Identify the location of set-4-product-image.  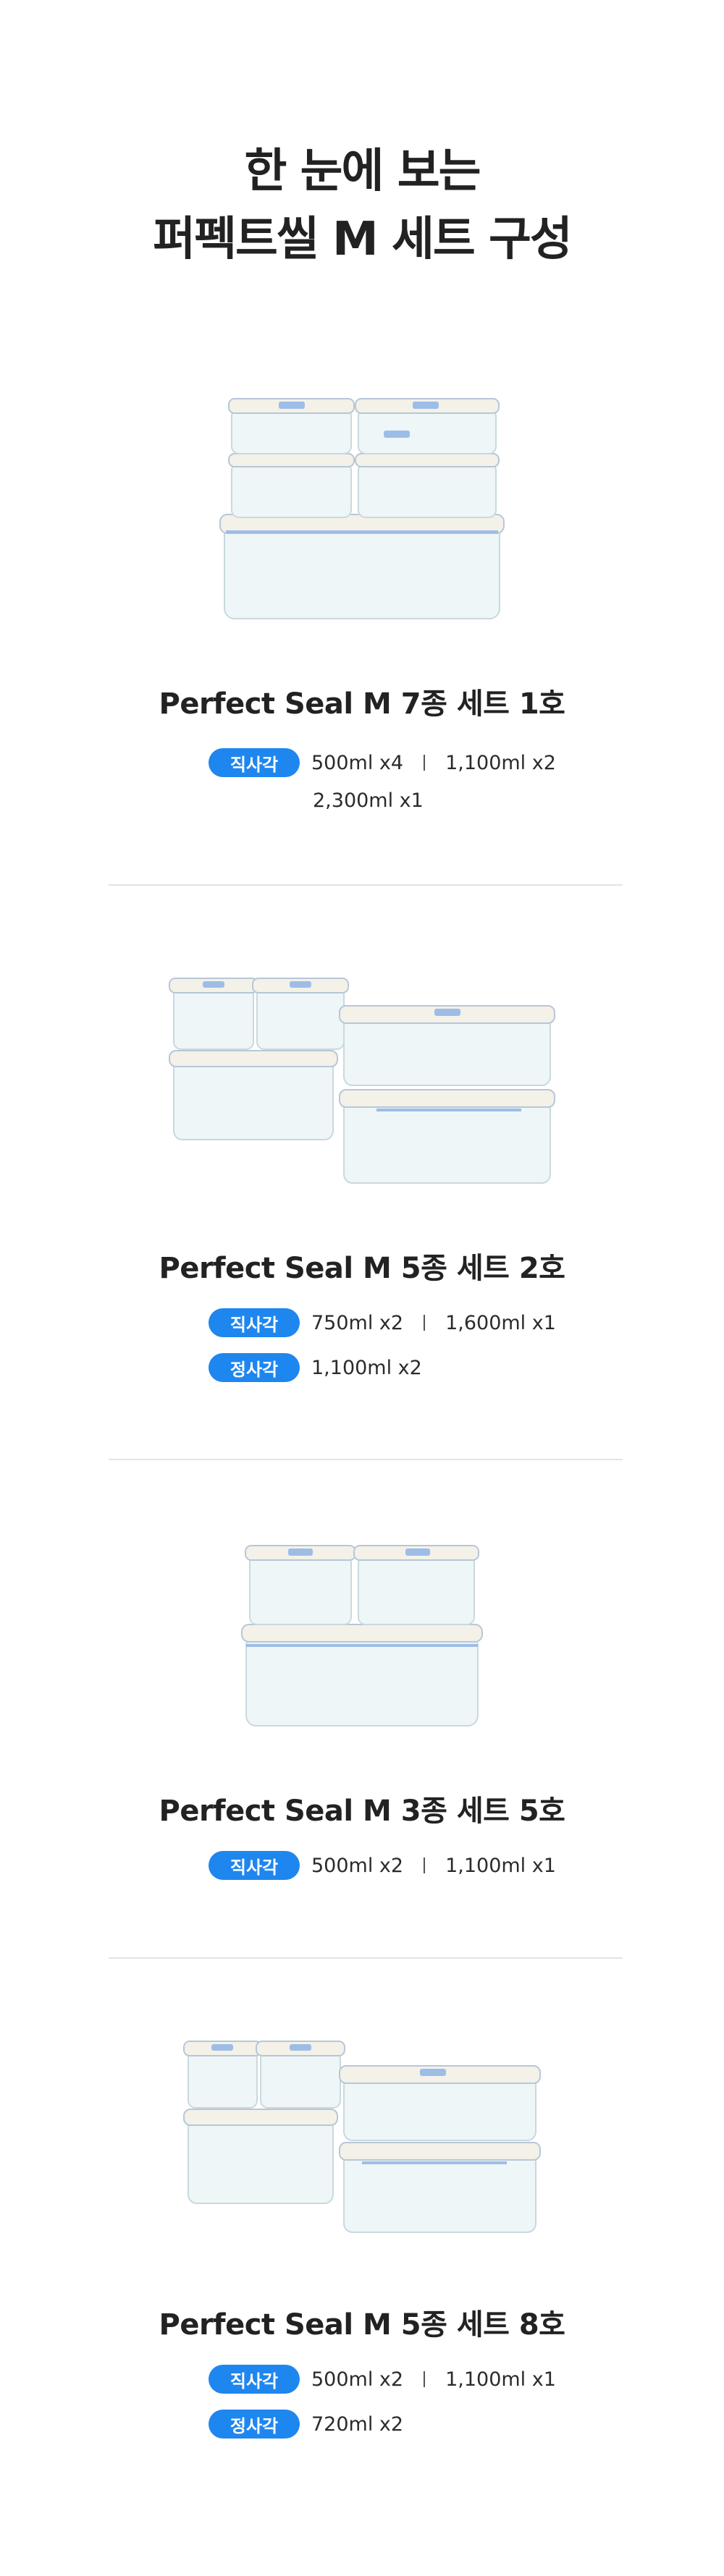
(362, 2131).